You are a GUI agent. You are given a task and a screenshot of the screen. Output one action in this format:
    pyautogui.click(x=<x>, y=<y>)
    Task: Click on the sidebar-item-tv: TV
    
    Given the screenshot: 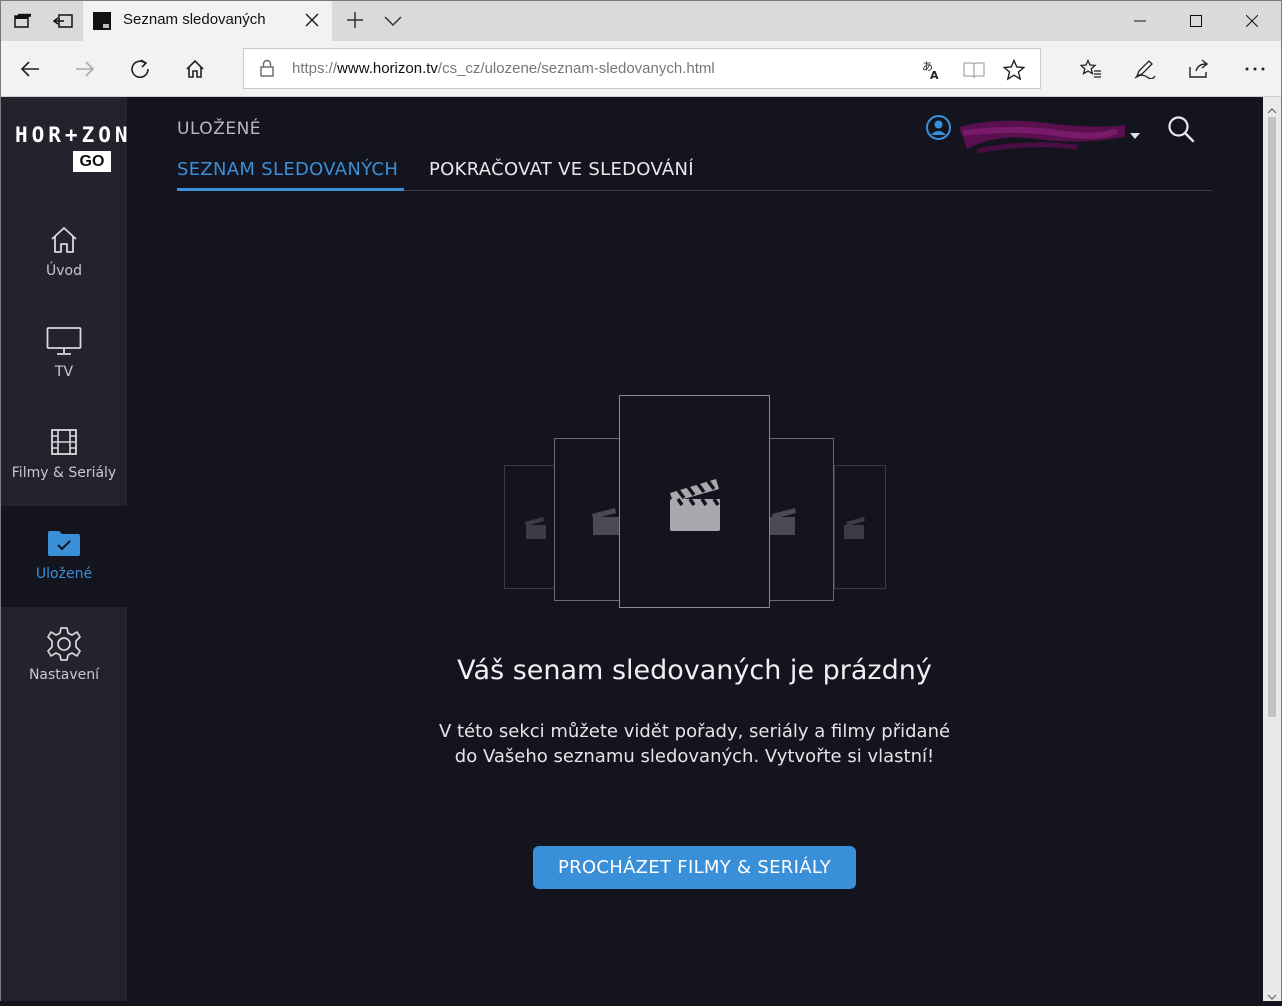 What is the action you would take?
    pyautogui.click(x=64, y=354)
    